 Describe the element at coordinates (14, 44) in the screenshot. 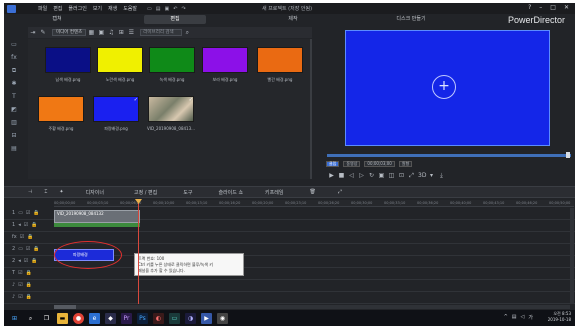

I see `media-room-icon: ▭` at that location.